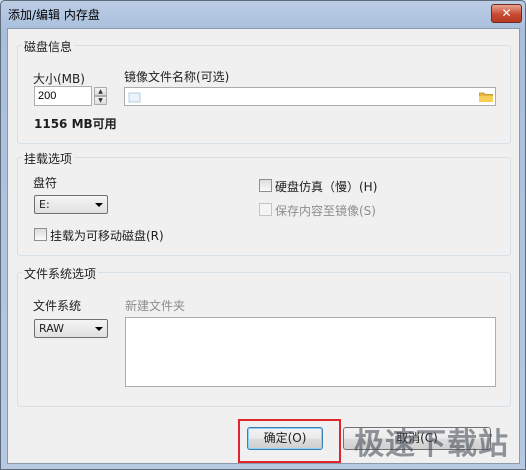 This screenshot has height=470, width=526. Describe the element at coordinates (107, 236) in the screenshot. I see `removable-label: 挂载为可移动磁盘(R)` at that location.